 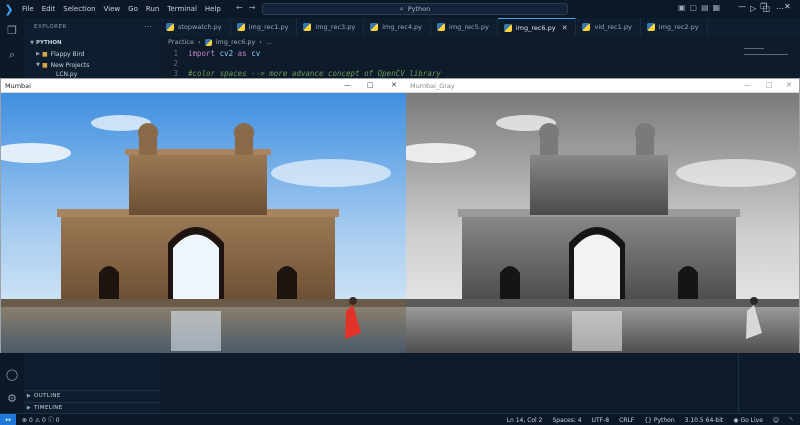 I want to click on tab-vid-rec1: vid_rec1.py, so click(x=608, y=27).